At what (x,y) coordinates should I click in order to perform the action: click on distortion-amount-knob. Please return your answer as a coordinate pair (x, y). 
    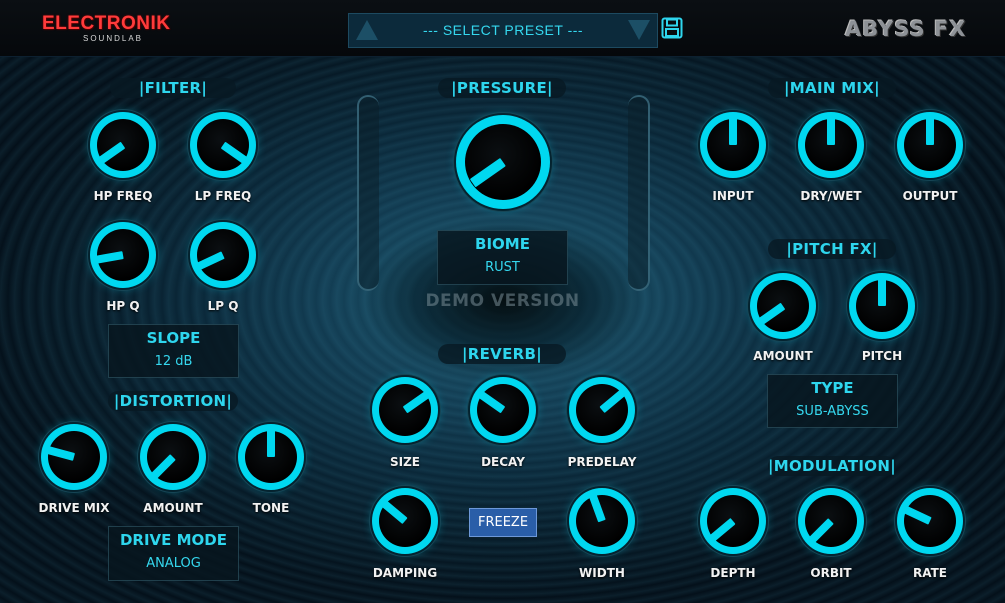
    Looking at the image, I should click on (173, 457).